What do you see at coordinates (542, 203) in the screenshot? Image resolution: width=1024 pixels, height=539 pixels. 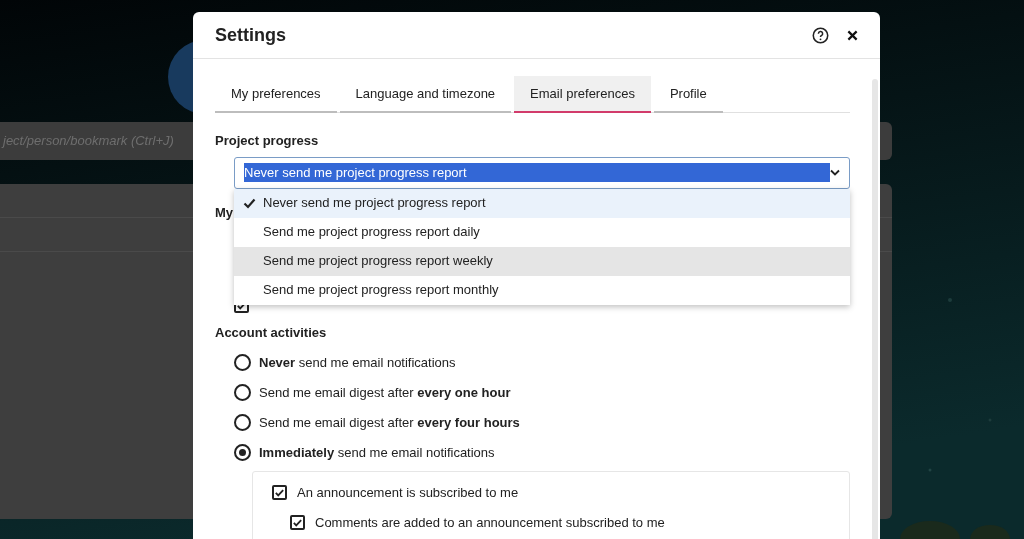 I see `dropdown-option: Never send me project progress report` at bounding box center [542, 203].